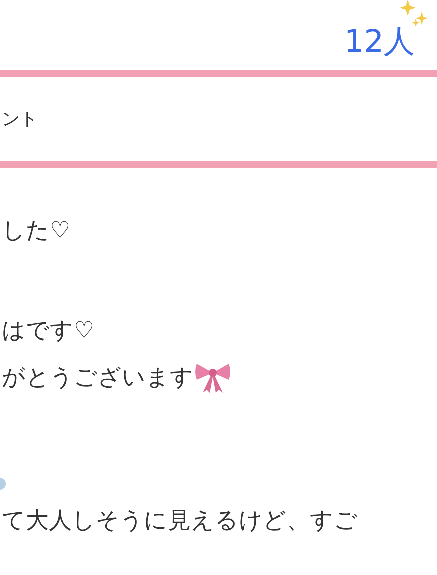 The image size is (437, 575). I want to click on comment-text: て大人しそうに見えるけど、すご, so click(179, 521).